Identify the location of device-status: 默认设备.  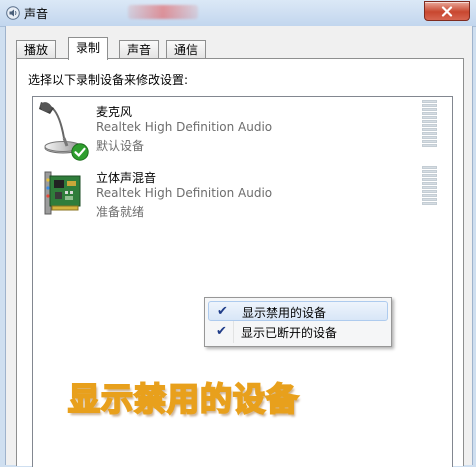
(120, 146).